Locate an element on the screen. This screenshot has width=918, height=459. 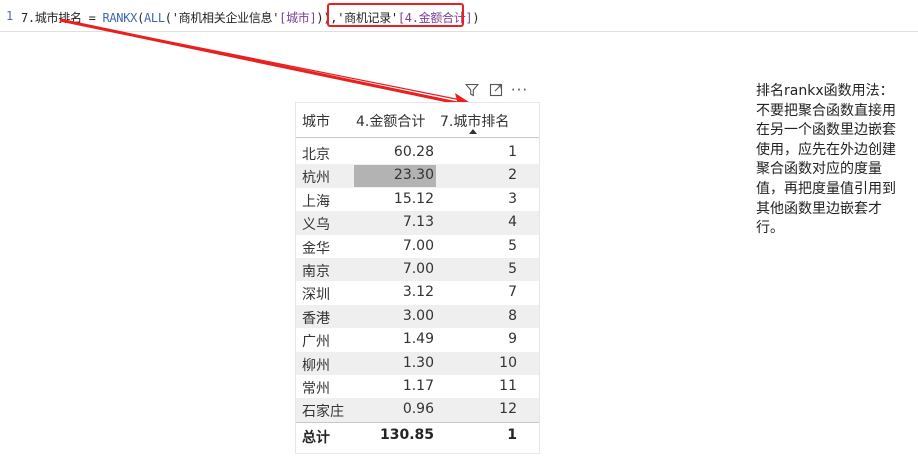
table-row: 深圳 3.12 7 is located at coordinates (417, 292).